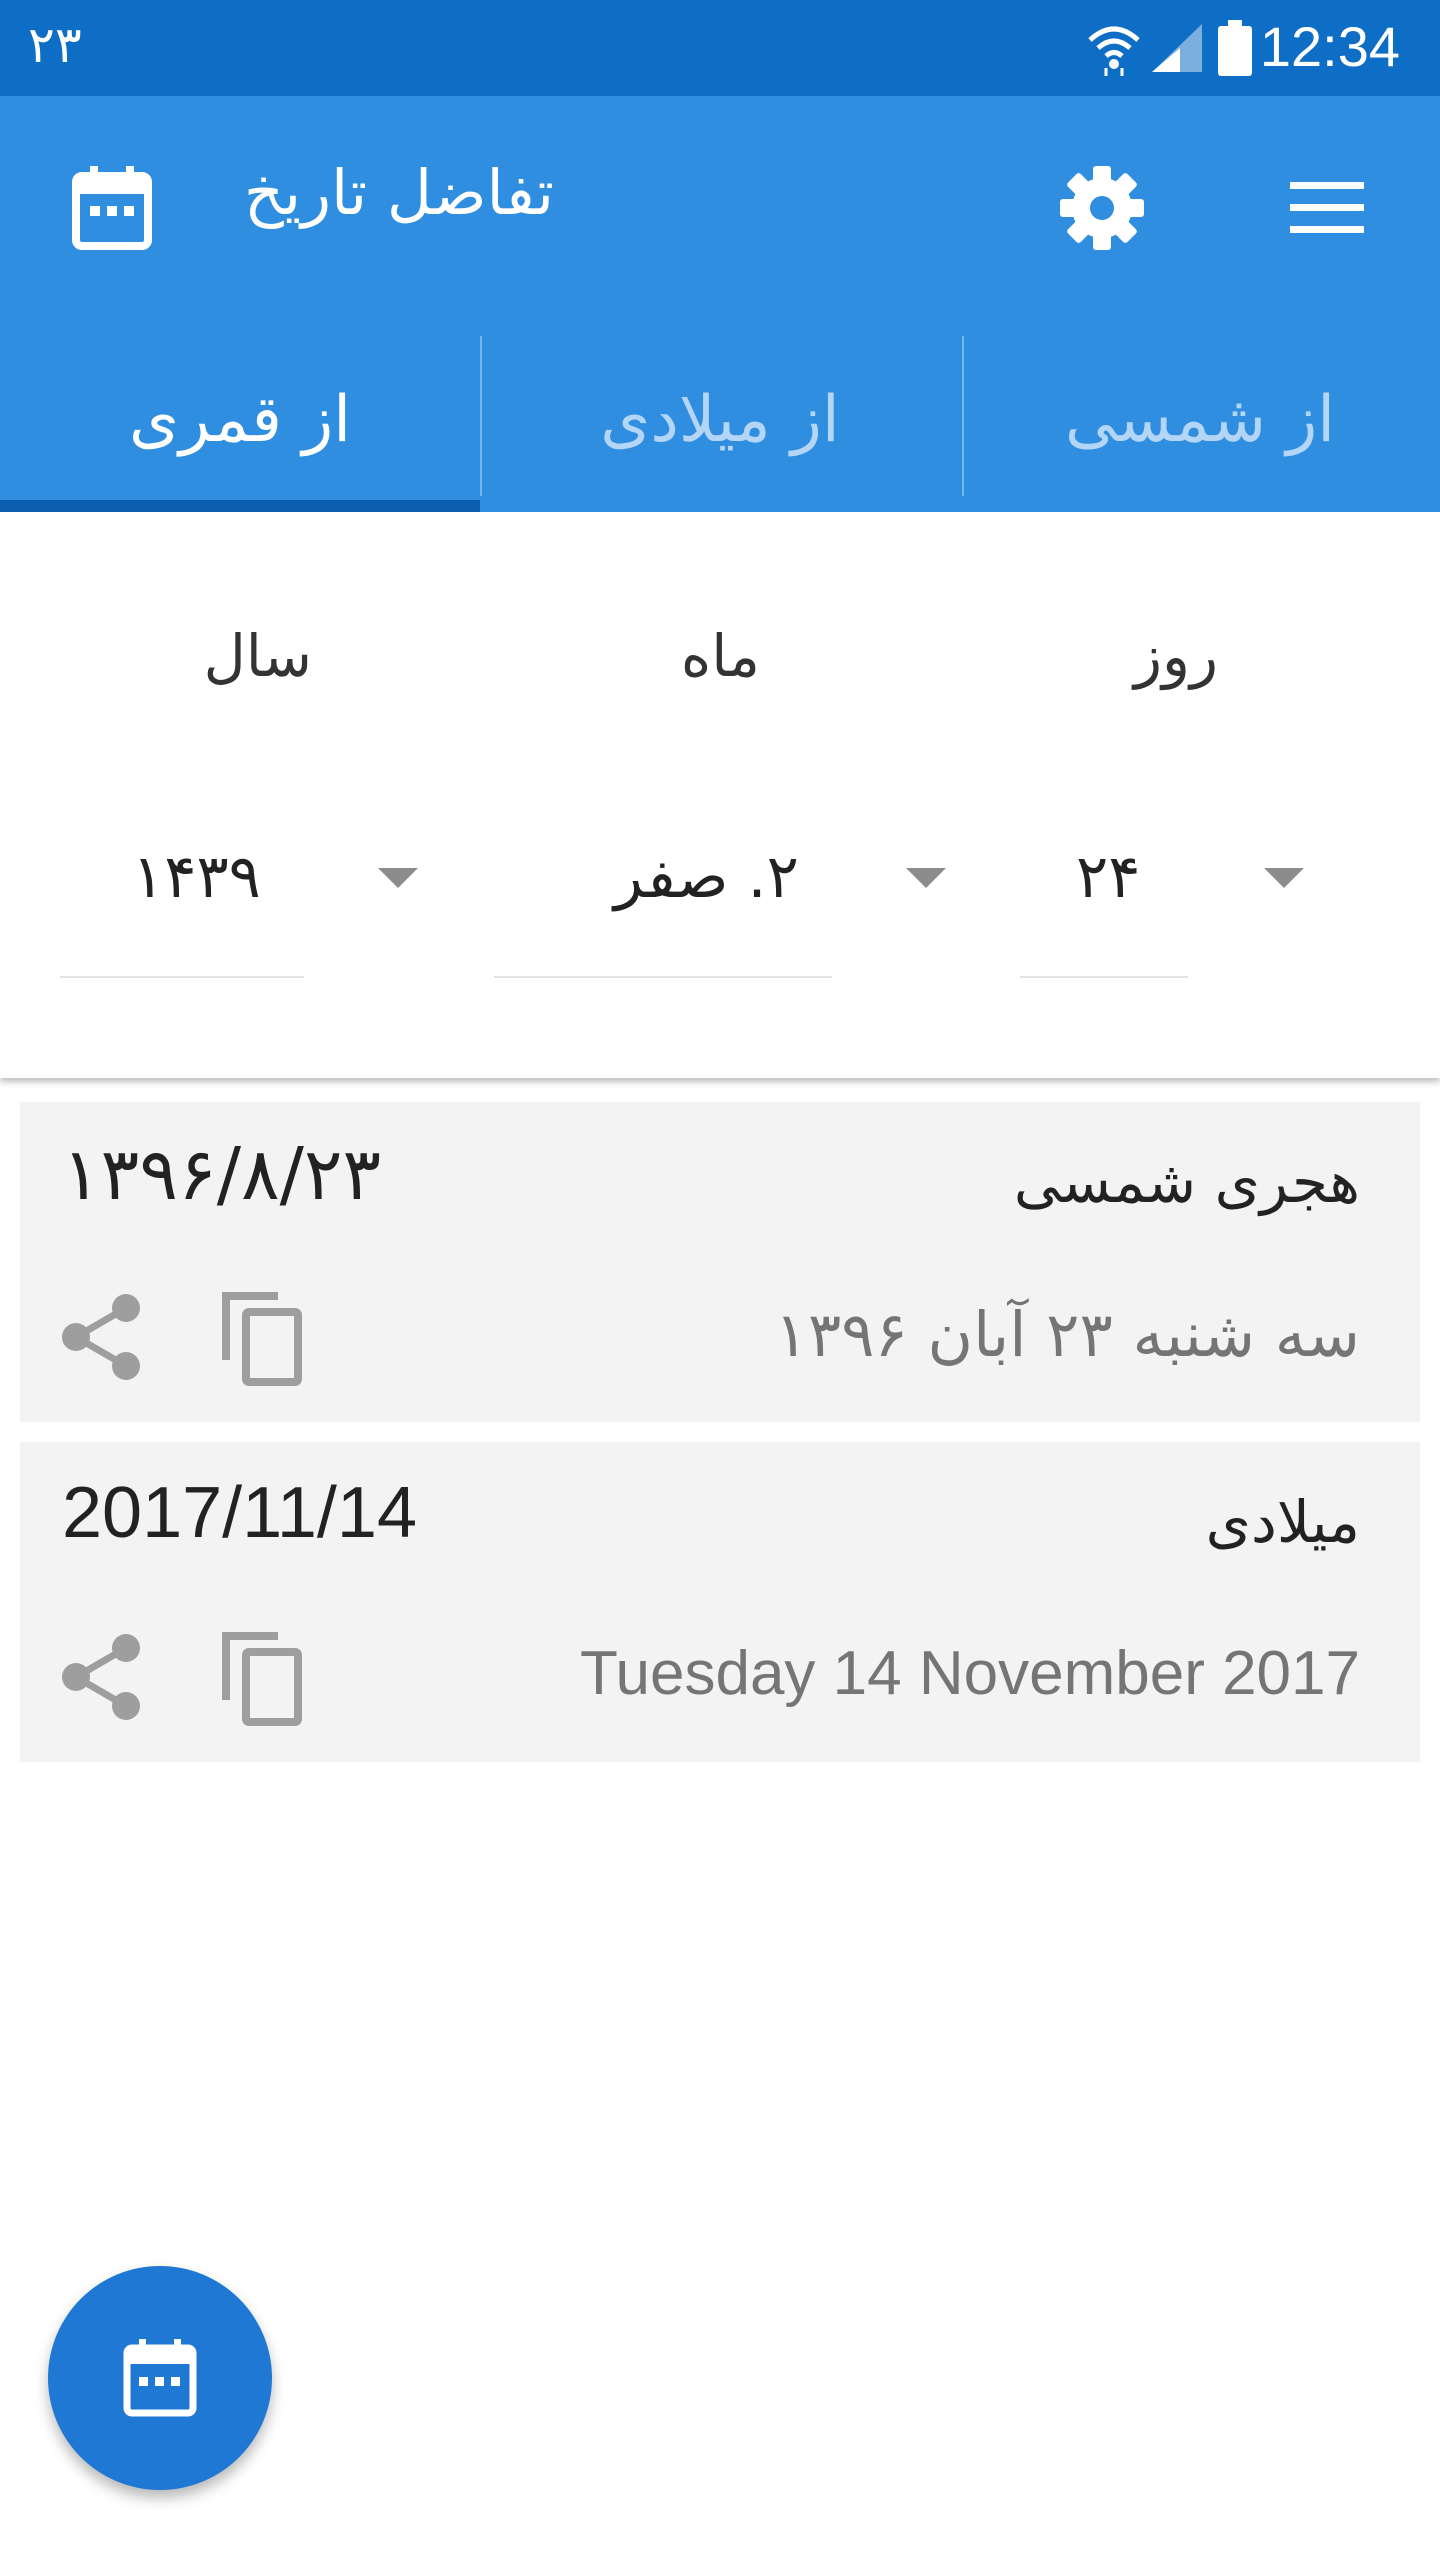 This screenshot has height=2560, width=1440. Describe the element at coordinates (240, 506) in the screenshot. I see `active-tab-indicator` at that location.